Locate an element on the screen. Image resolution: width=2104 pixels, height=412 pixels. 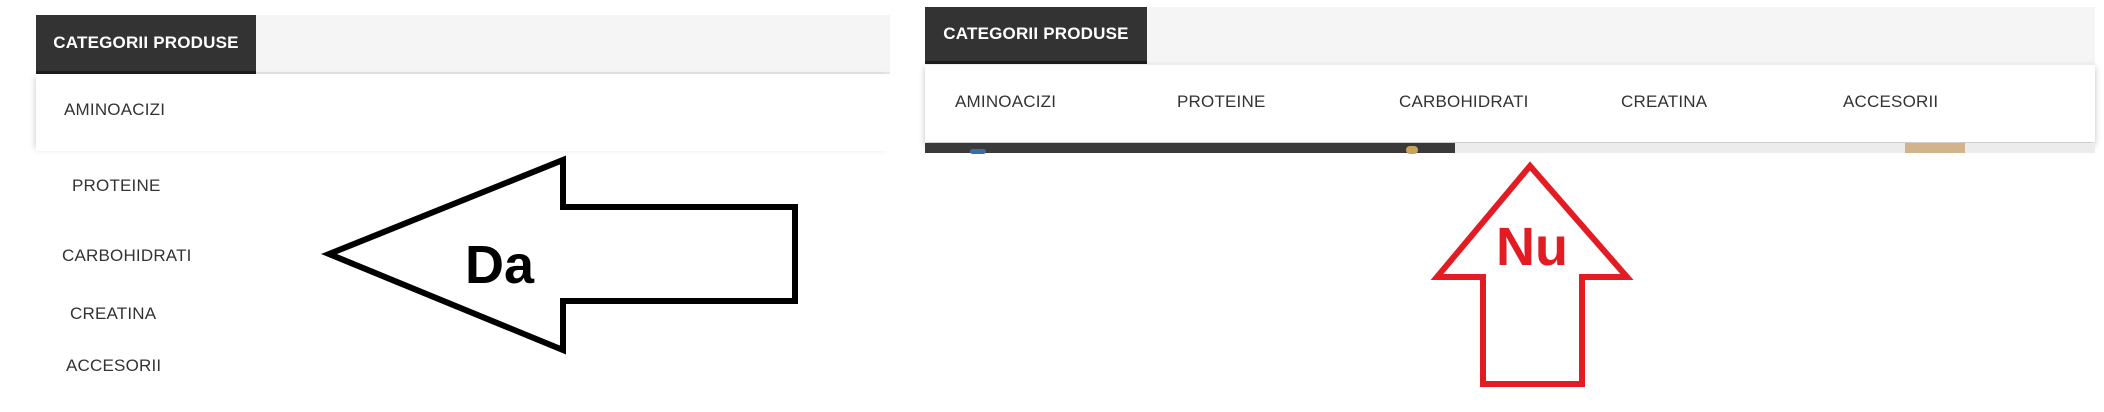
left-arrow-label: Da is located at coordinates (500, 265).